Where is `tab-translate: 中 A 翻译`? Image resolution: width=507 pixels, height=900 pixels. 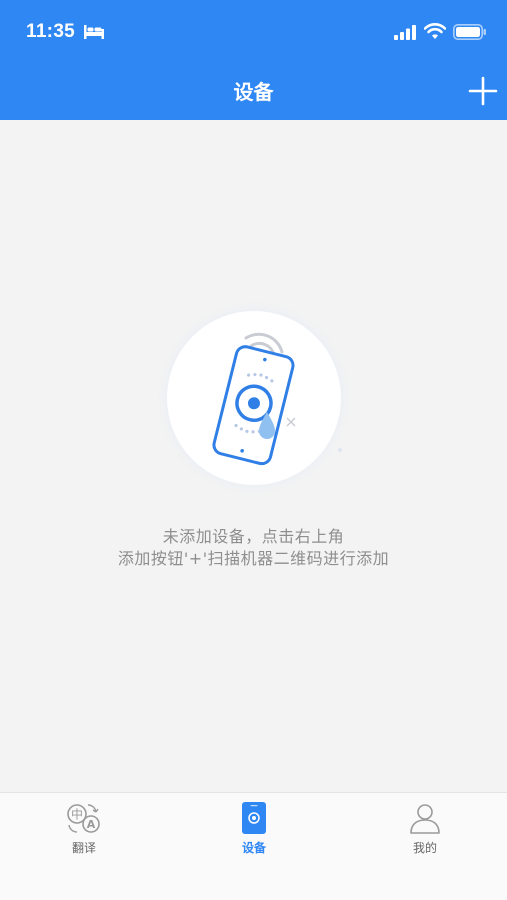 tab-translate: 中 A 翻译 is located at coordinates (84, 828).